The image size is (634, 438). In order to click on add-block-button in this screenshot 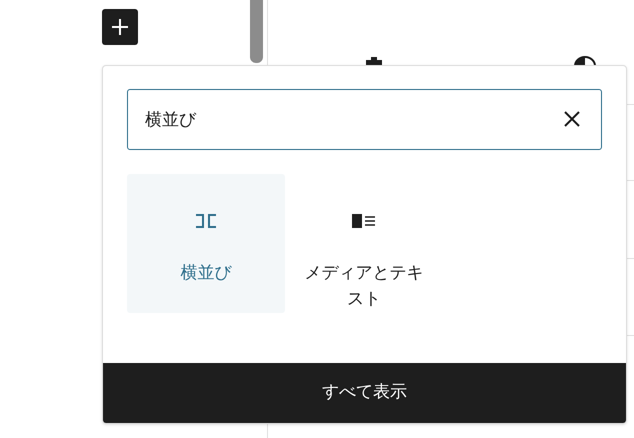, I will do `click(120, 27)`.